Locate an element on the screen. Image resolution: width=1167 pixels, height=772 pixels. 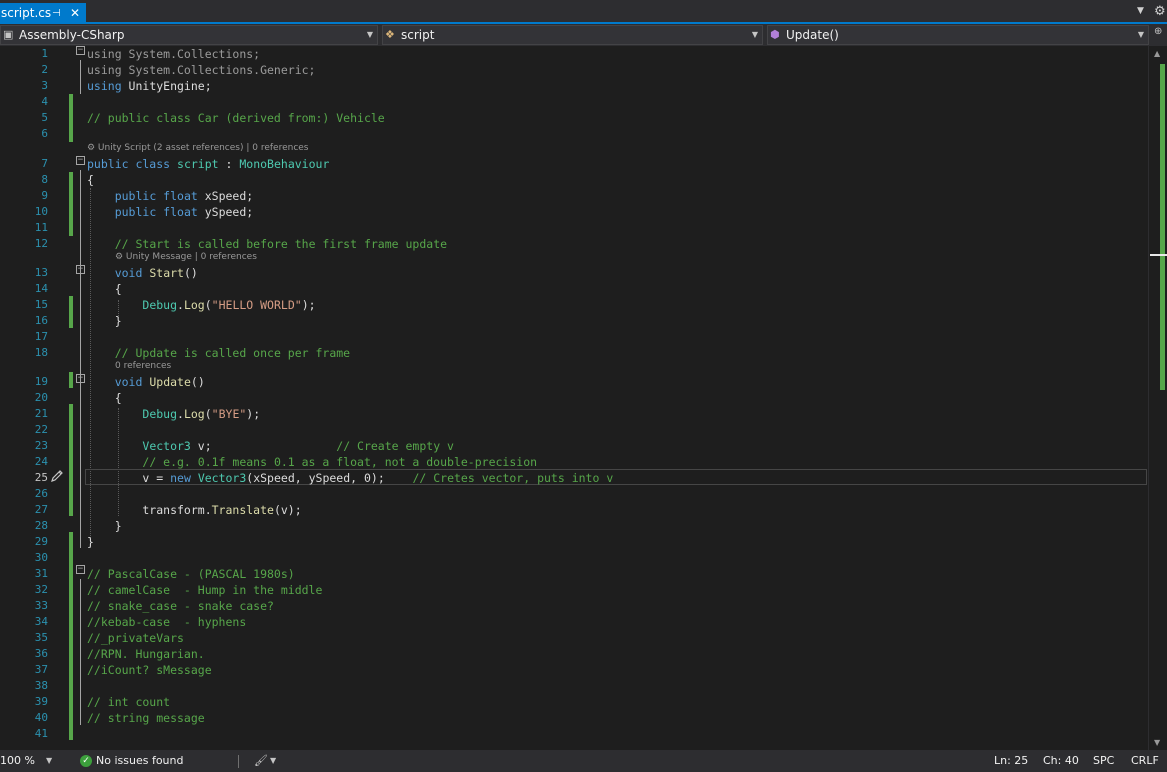
code-line: 41 is located at coordinates (574, 734).